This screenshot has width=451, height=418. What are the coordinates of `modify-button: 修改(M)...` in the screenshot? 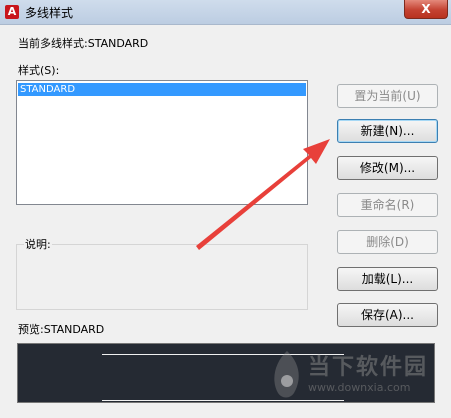 It's located at (387, 168).